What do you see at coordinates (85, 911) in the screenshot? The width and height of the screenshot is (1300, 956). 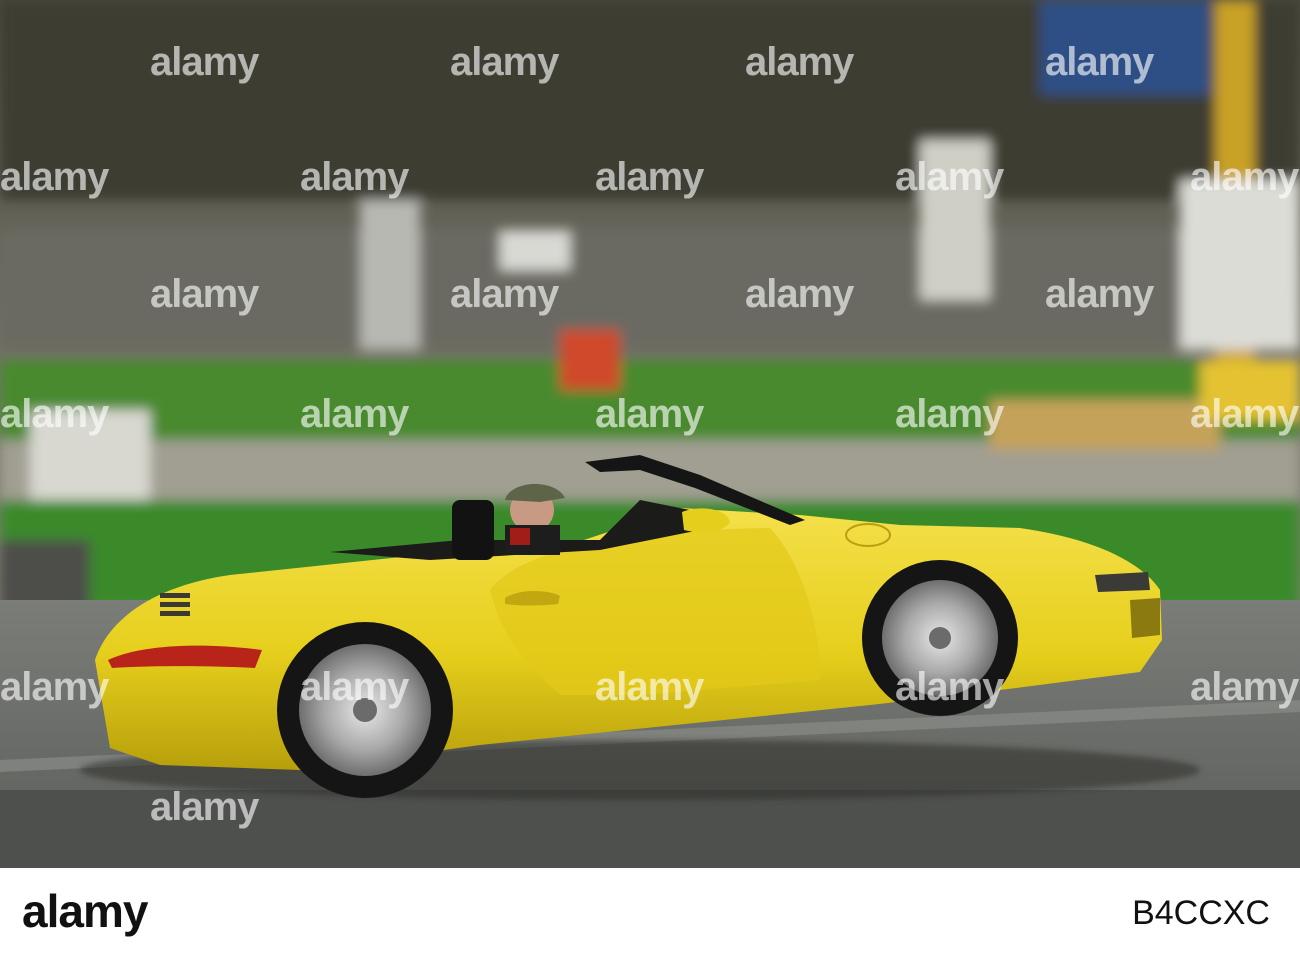 I see `brand-logo: alamy` at bounding box center [85, 911].